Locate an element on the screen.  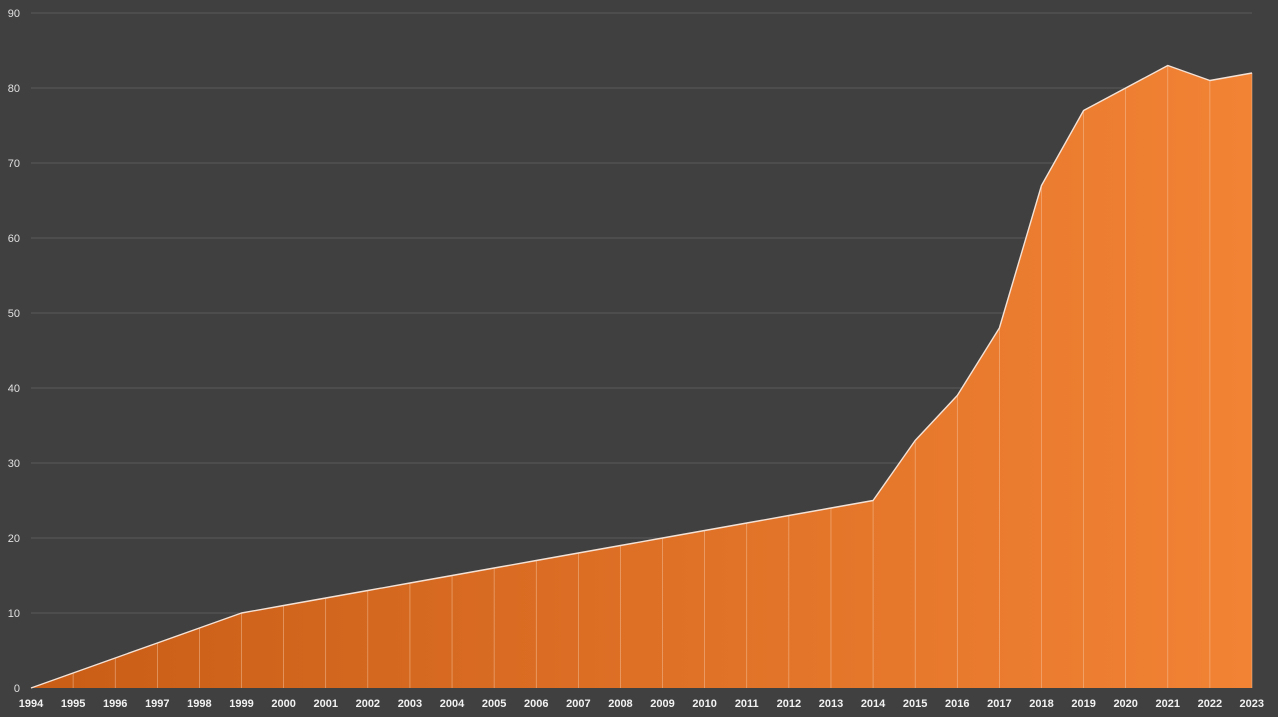
x-tick-label: 2007 is located at coordinates (578, 704).